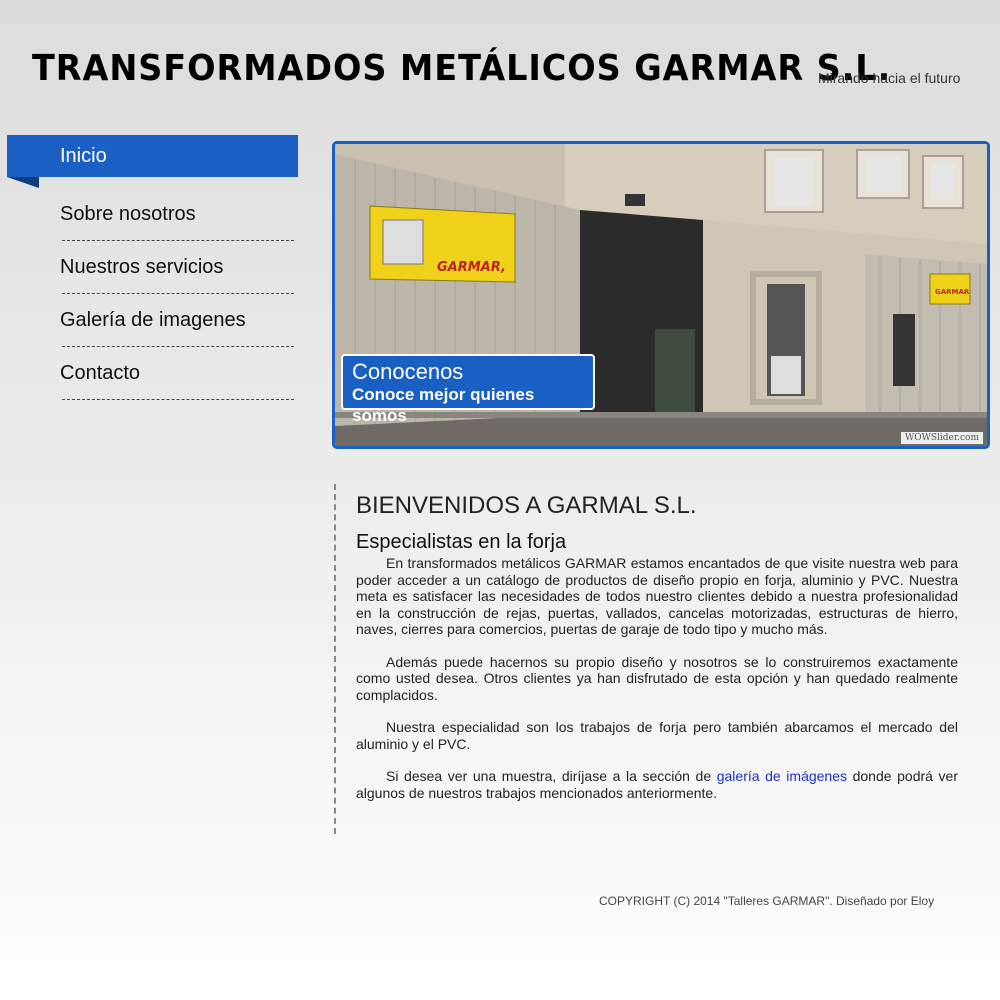 The width and height of the screenshot is (1000, 1000). Describe the element at coordinates (83, 155) in the screenshot. I see `nav-item-label: Inicio` at that location.